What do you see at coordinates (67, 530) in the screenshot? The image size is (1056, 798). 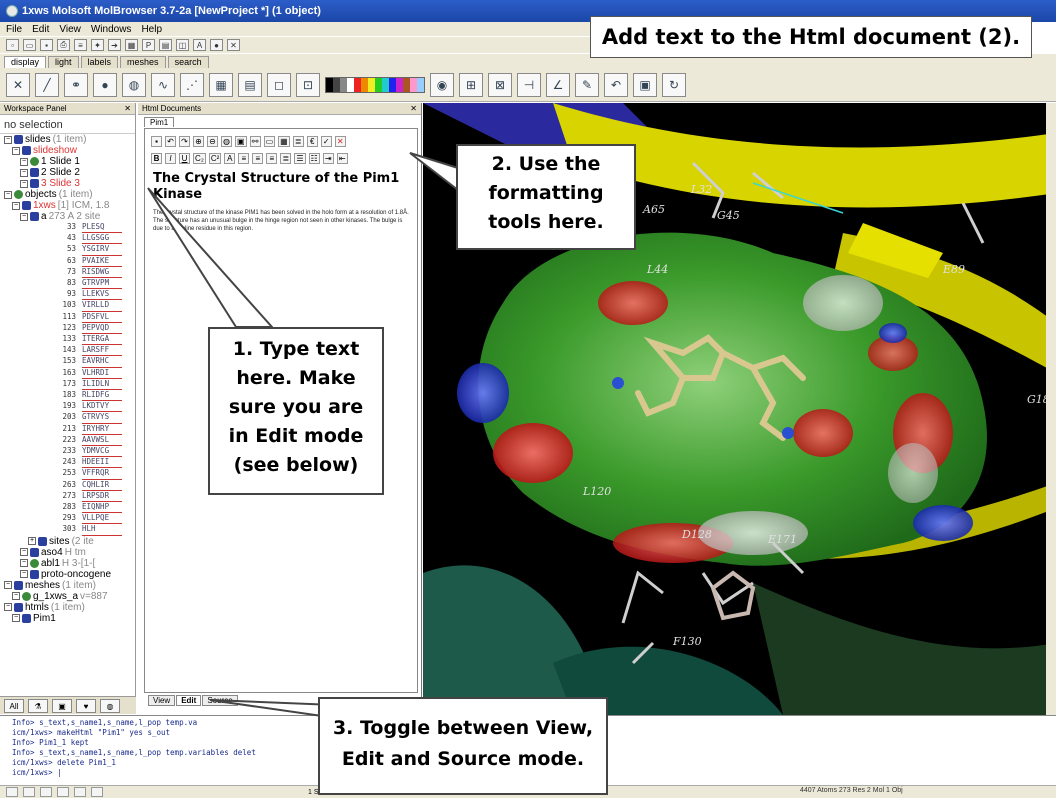 I see `sequence-row: 303 HLH` at bounding box center [67, 530].